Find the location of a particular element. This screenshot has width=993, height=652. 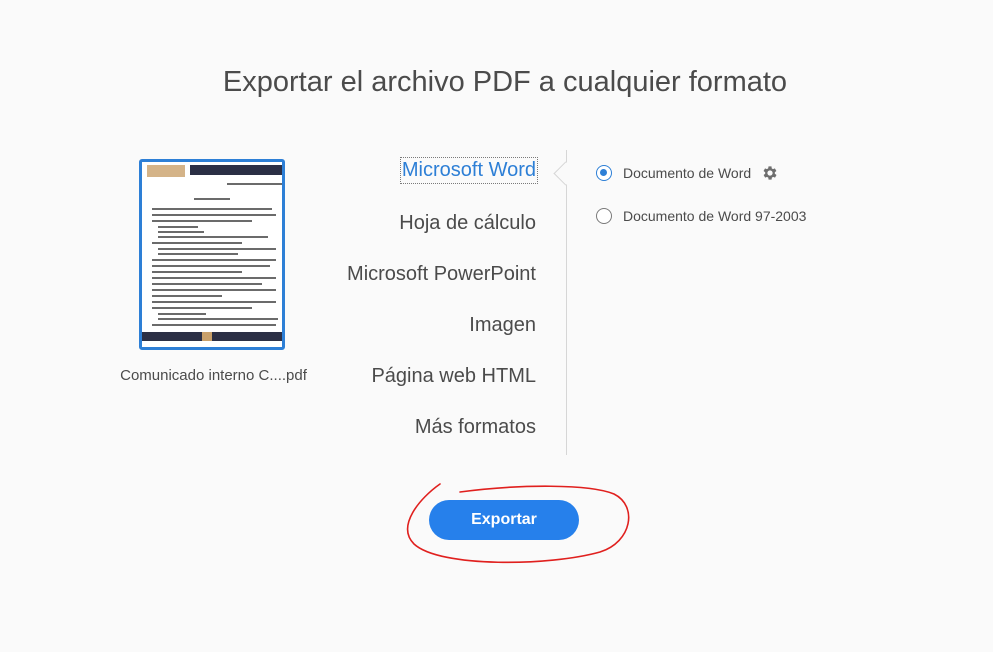

selection-pointer is located at coordinates (565, 173).